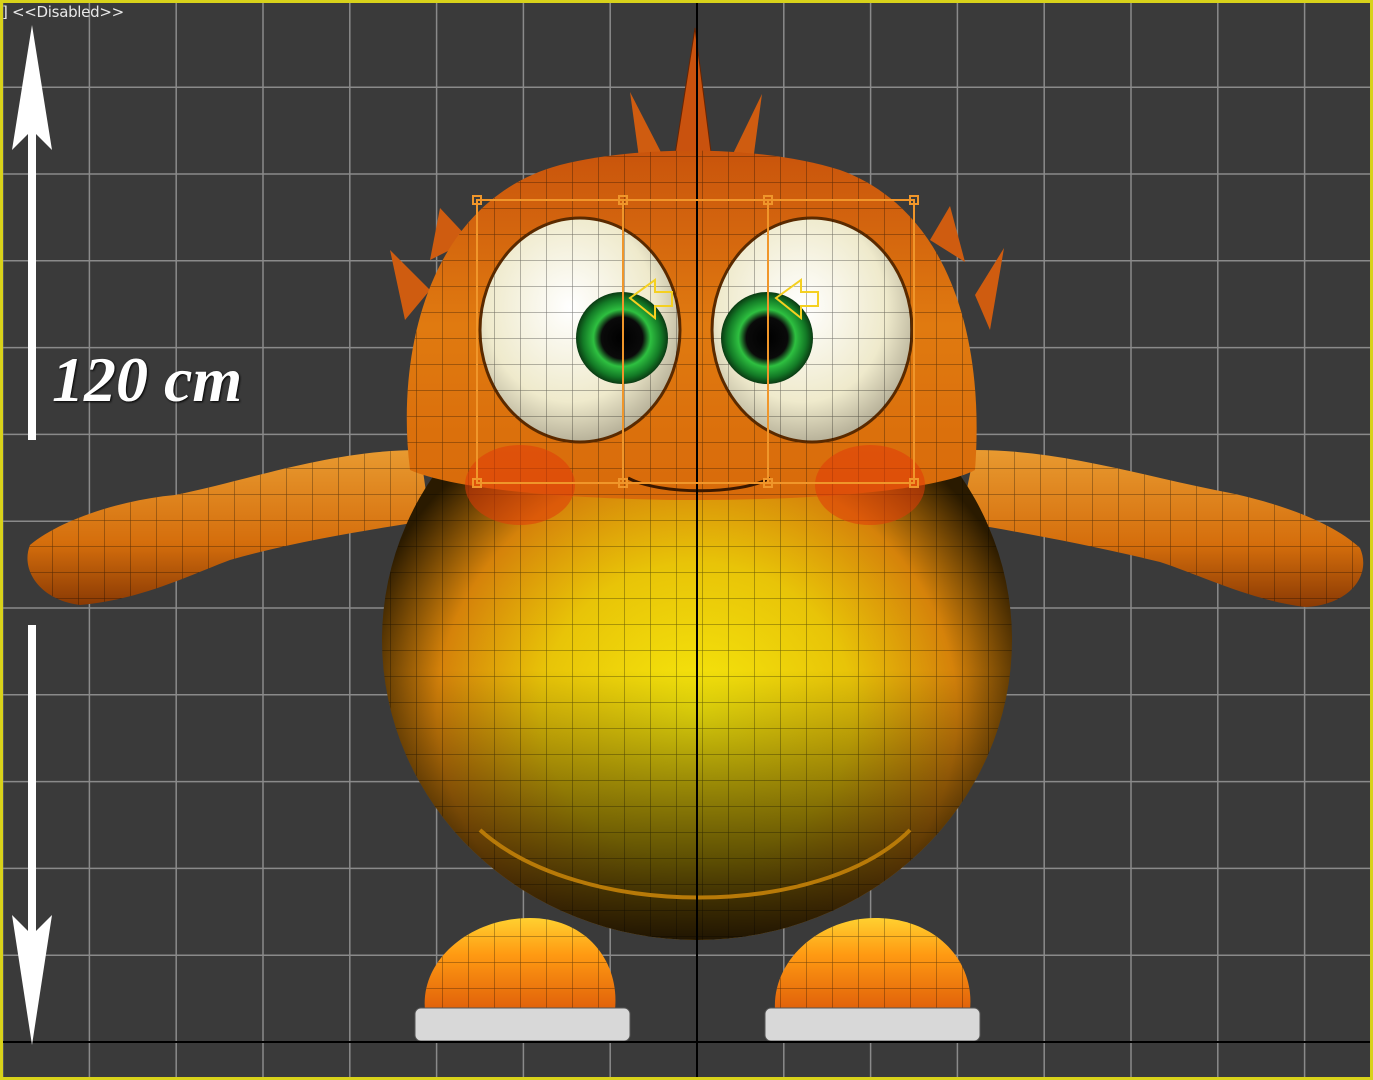  What do you see at coordinates (147, 379) in the screenshot?
I see `dimension-label: 120 cm` at bounding box center [147, 379].